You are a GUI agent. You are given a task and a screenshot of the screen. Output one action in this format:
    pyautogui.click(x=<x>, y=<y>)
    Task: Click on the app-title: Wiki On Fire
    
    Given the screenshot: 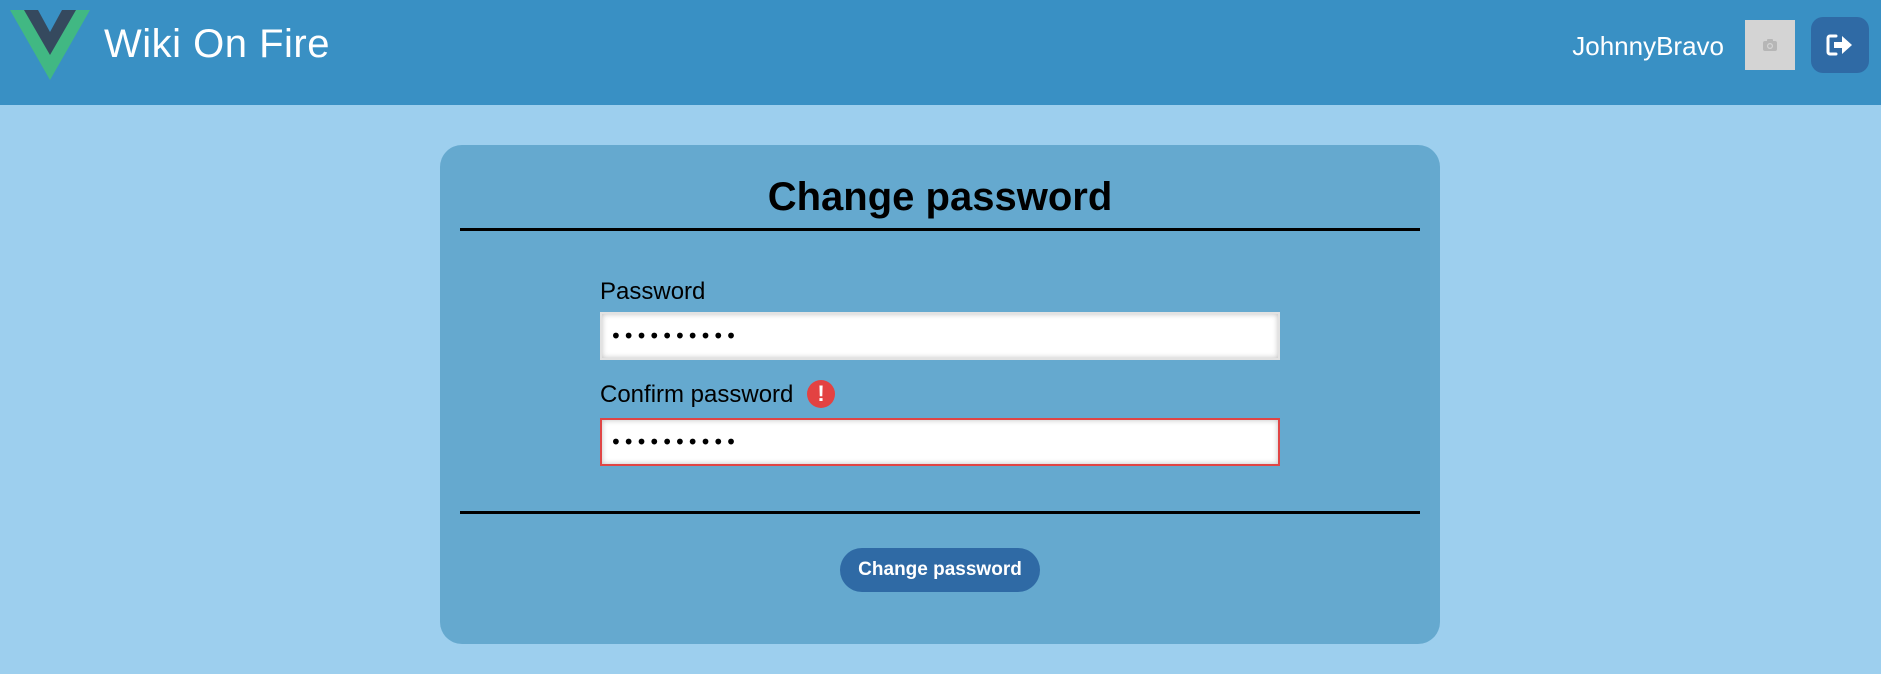 What is the action you would take?
    pyautogui.click(x=217, y=44)
    